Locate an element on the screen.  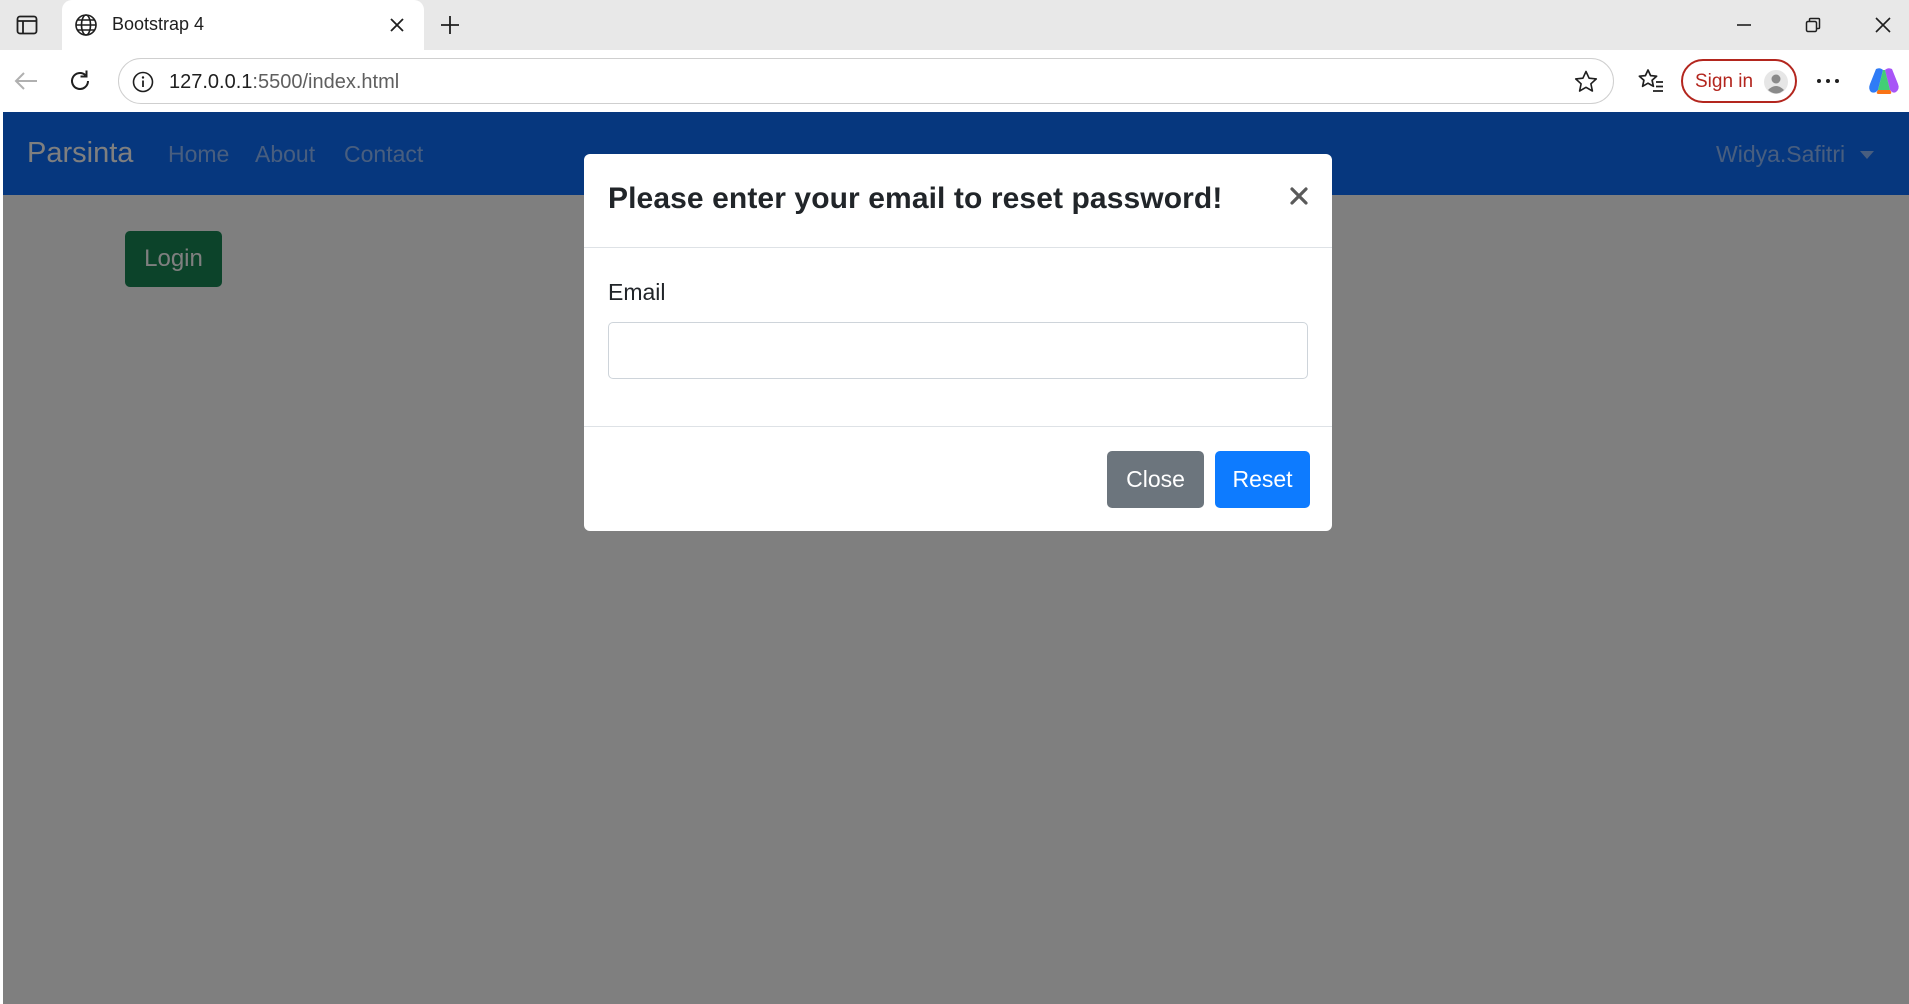
restore-button is located at coordinates (1813, 25).